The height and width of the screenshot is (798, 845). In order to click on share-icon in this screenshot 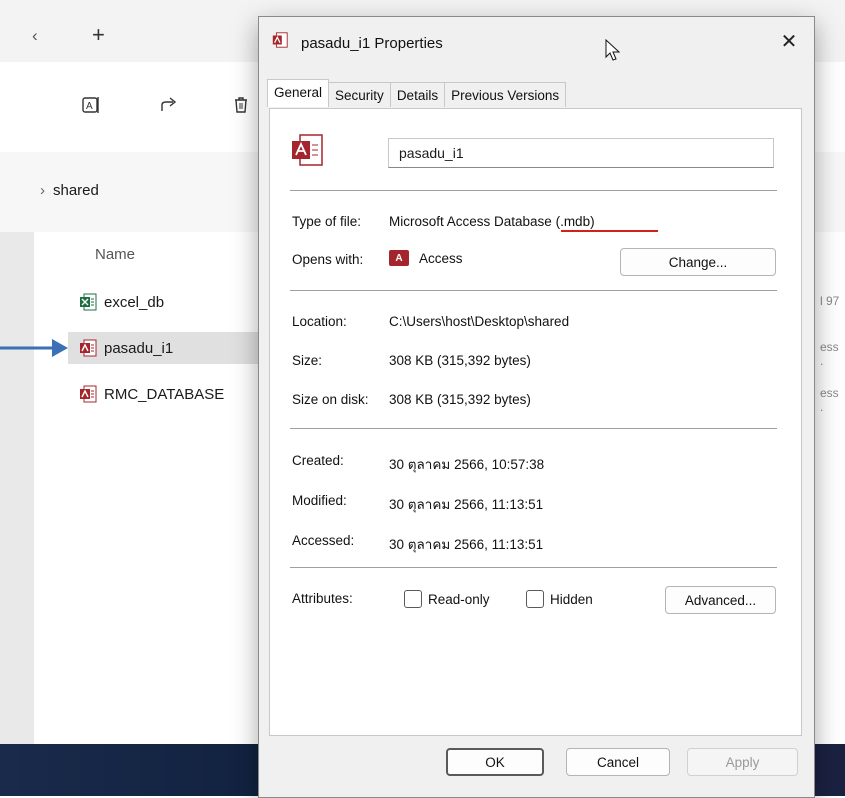, I will do `click(169, 105)`.